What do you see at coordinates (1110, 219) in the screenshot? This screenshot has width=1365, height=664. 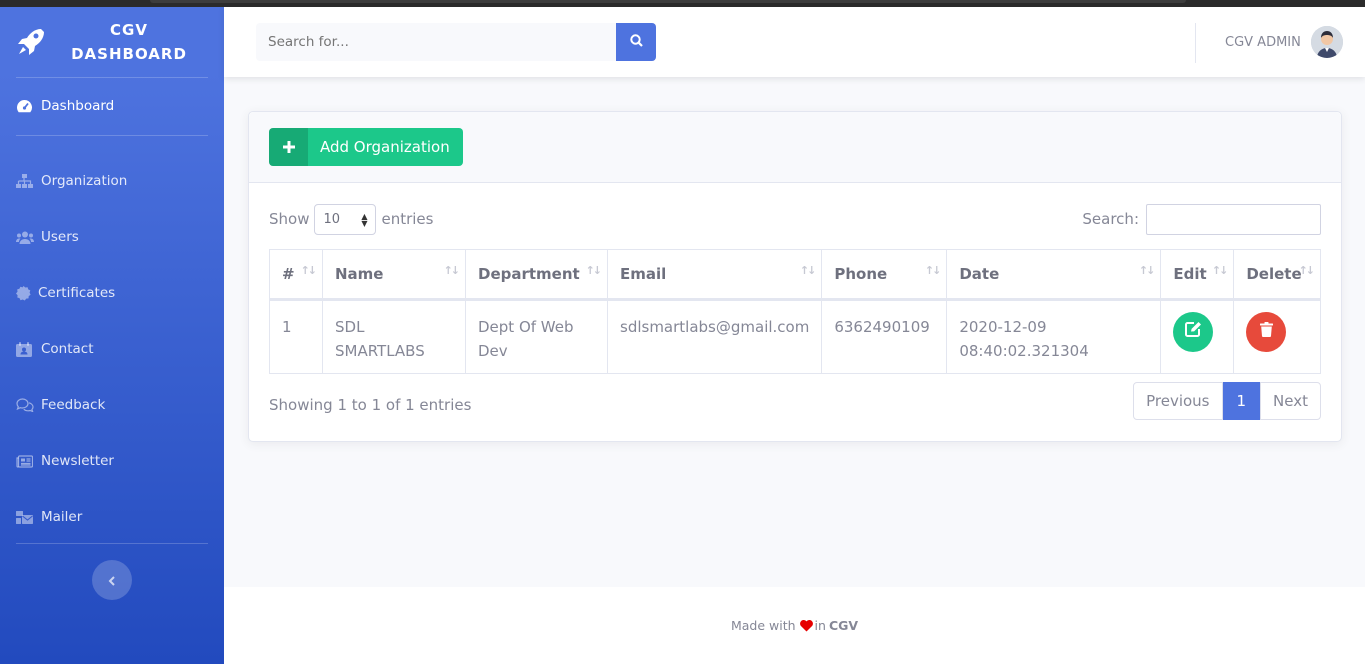 I see `table-search-label: Search:` at bounding box center [1110, 219].